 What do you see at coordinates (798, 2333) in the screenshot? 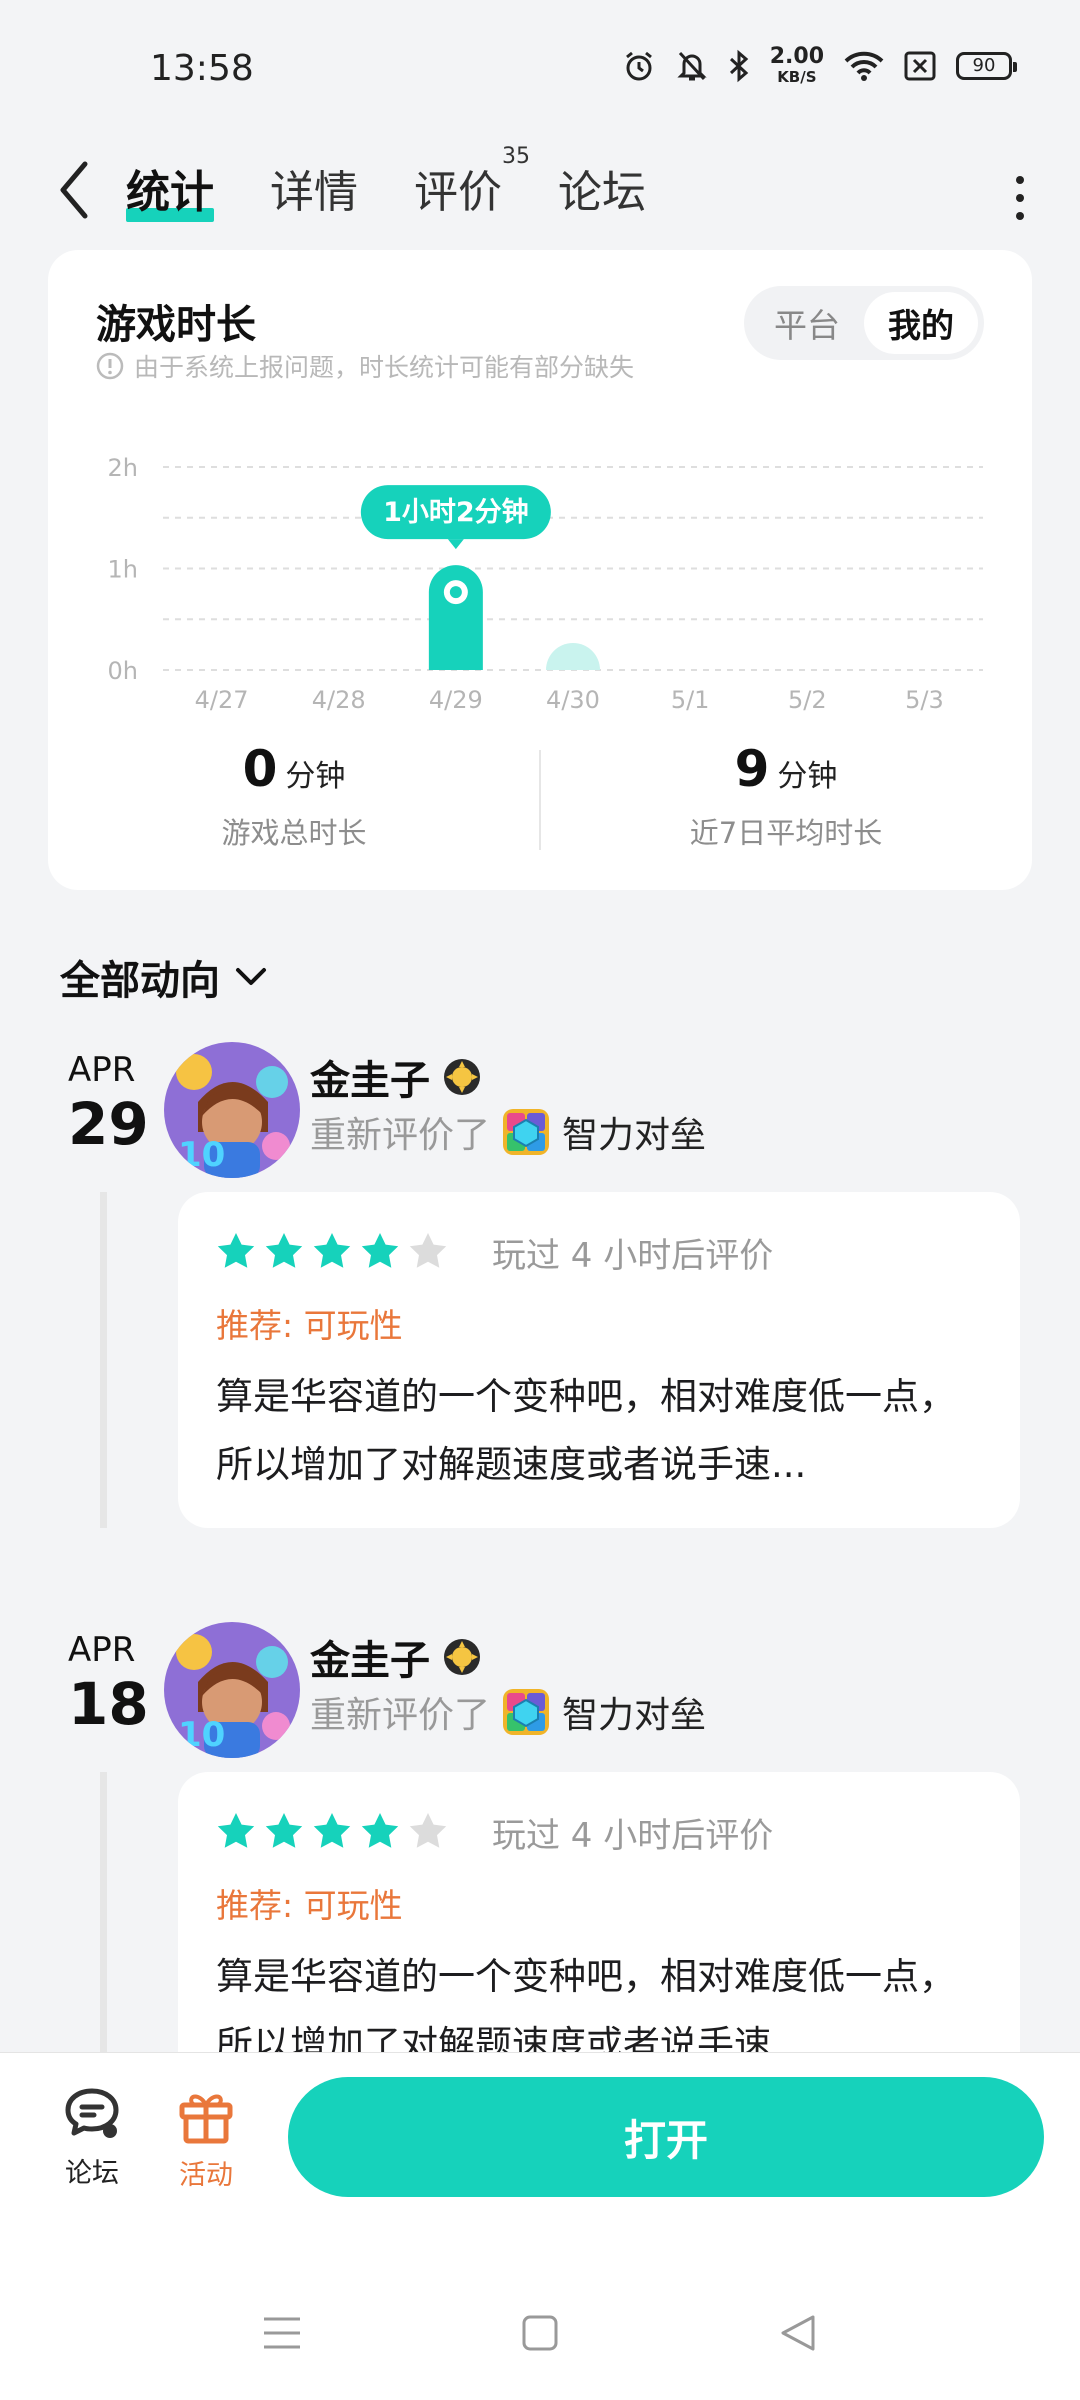
I see `system-back-button` at bounding box center [798, 2333].